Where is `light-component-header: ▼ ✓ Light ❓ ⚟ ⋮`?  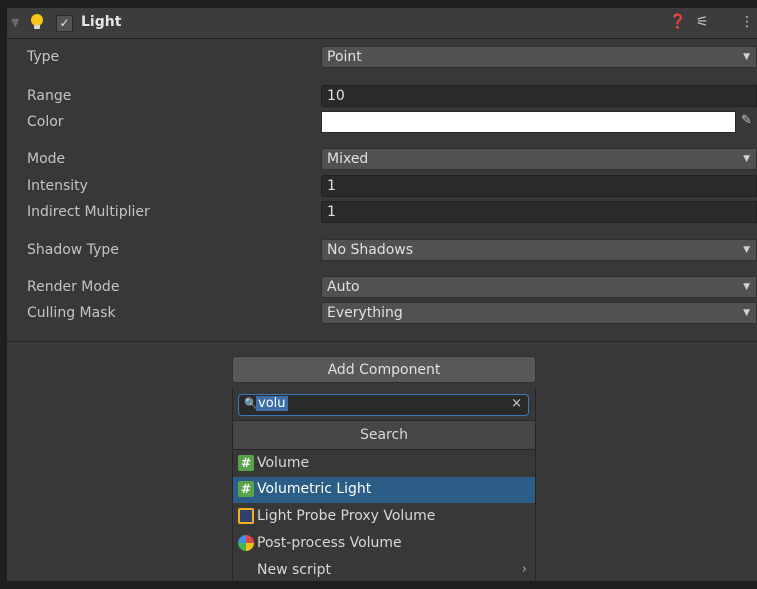 light-component-header: ▼ ✓ Light ❓ ⚟ ⋮ is located at coordinates (382, 23).